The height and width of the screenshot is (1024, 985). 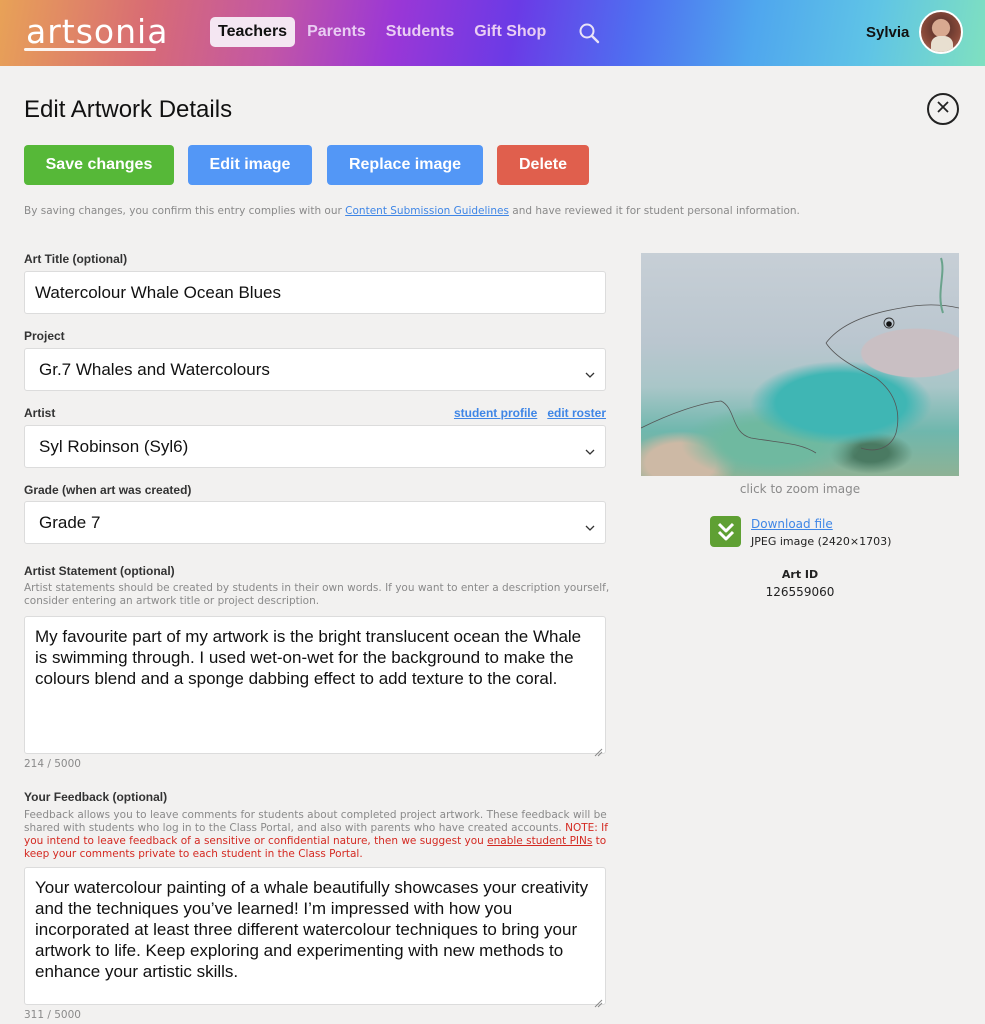 What do you see at coordinates (114, 446) in the screenshot?
I see `artist-value: Syl Robinson (Syl6)` at bounding box center [114, 446].